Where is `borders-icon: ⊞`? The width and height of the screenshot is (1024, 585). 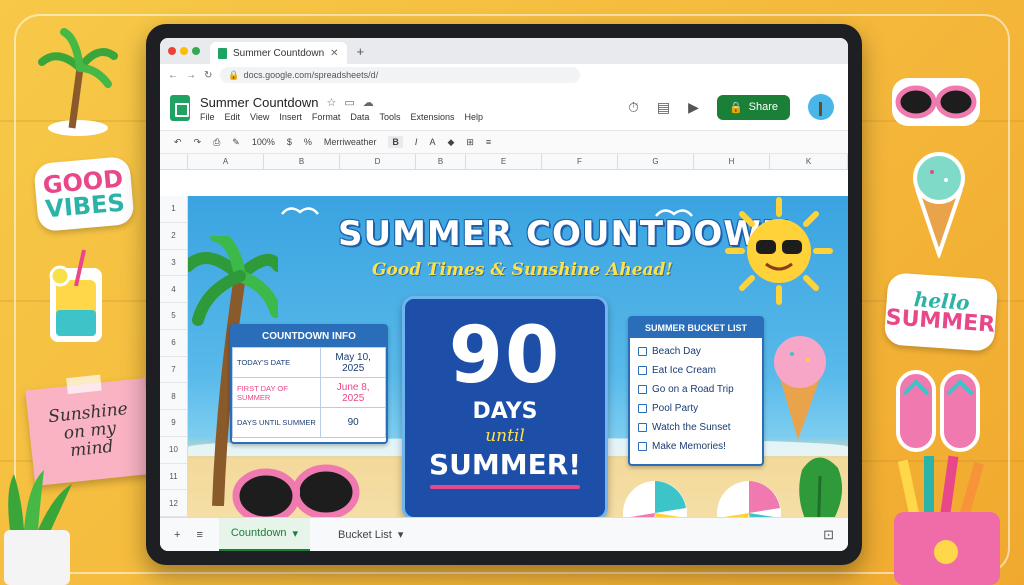 borders-icon: ⊞ is located at coordinates (470, 142).